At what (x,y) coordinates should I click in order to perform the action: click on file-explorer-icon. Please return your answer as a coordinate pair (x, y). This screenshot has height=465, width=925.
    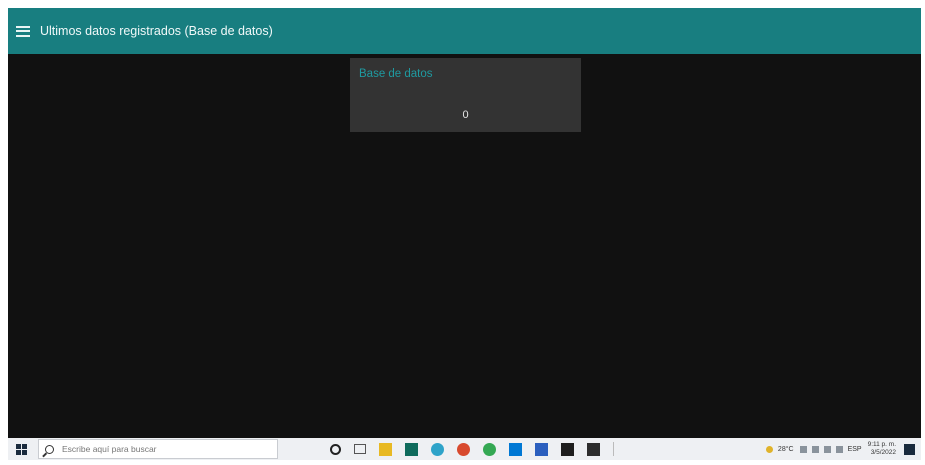
    Looking at the image, I should click on (385, 449).